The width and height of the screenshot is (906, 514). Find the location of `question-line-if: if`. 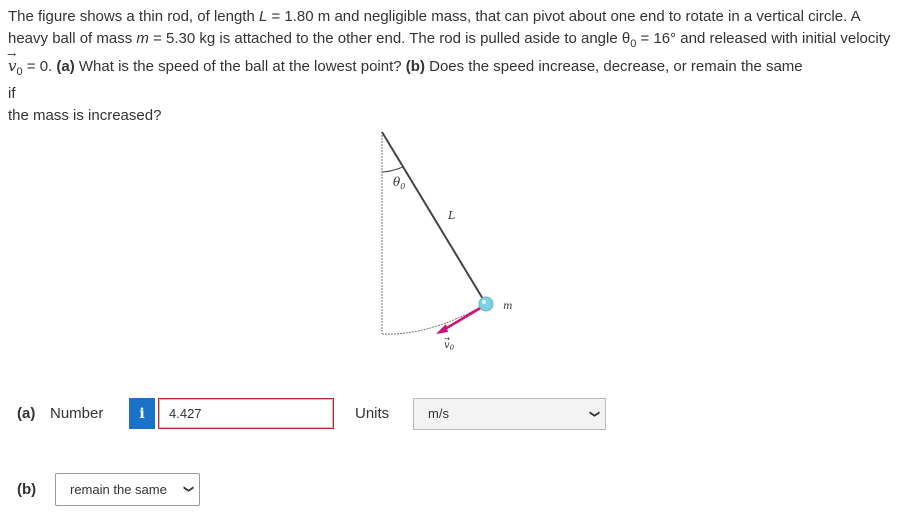

question-line-if: if is located at coordinates (12, 93).